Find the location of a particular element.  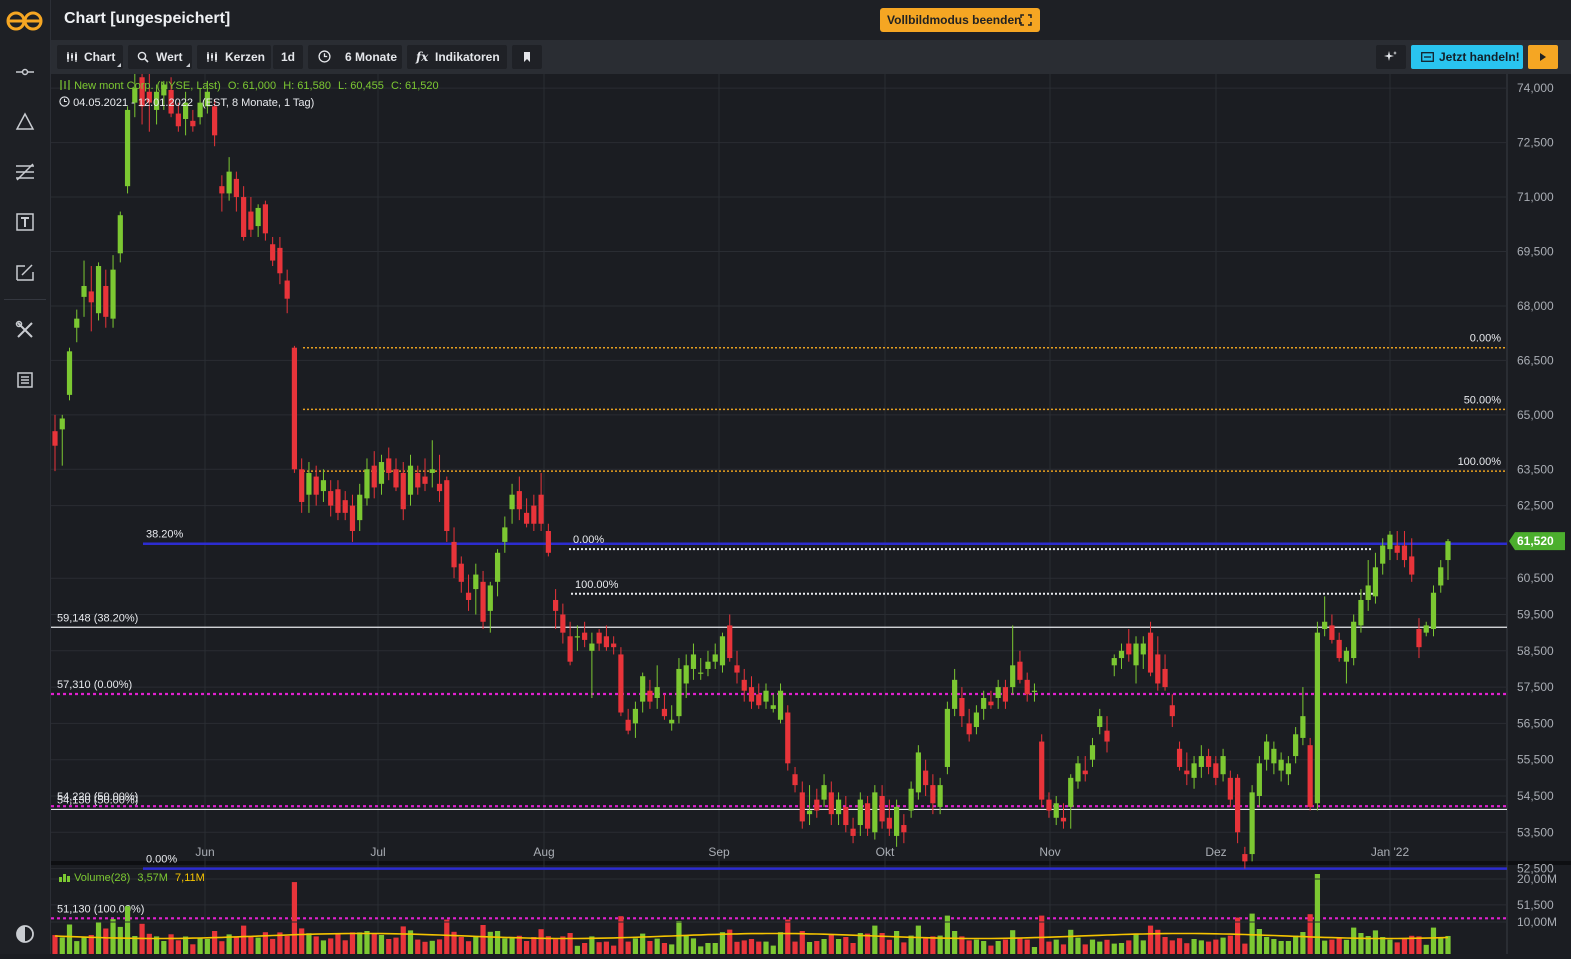

expand-panel-button is located at coordinates (1543, 57).